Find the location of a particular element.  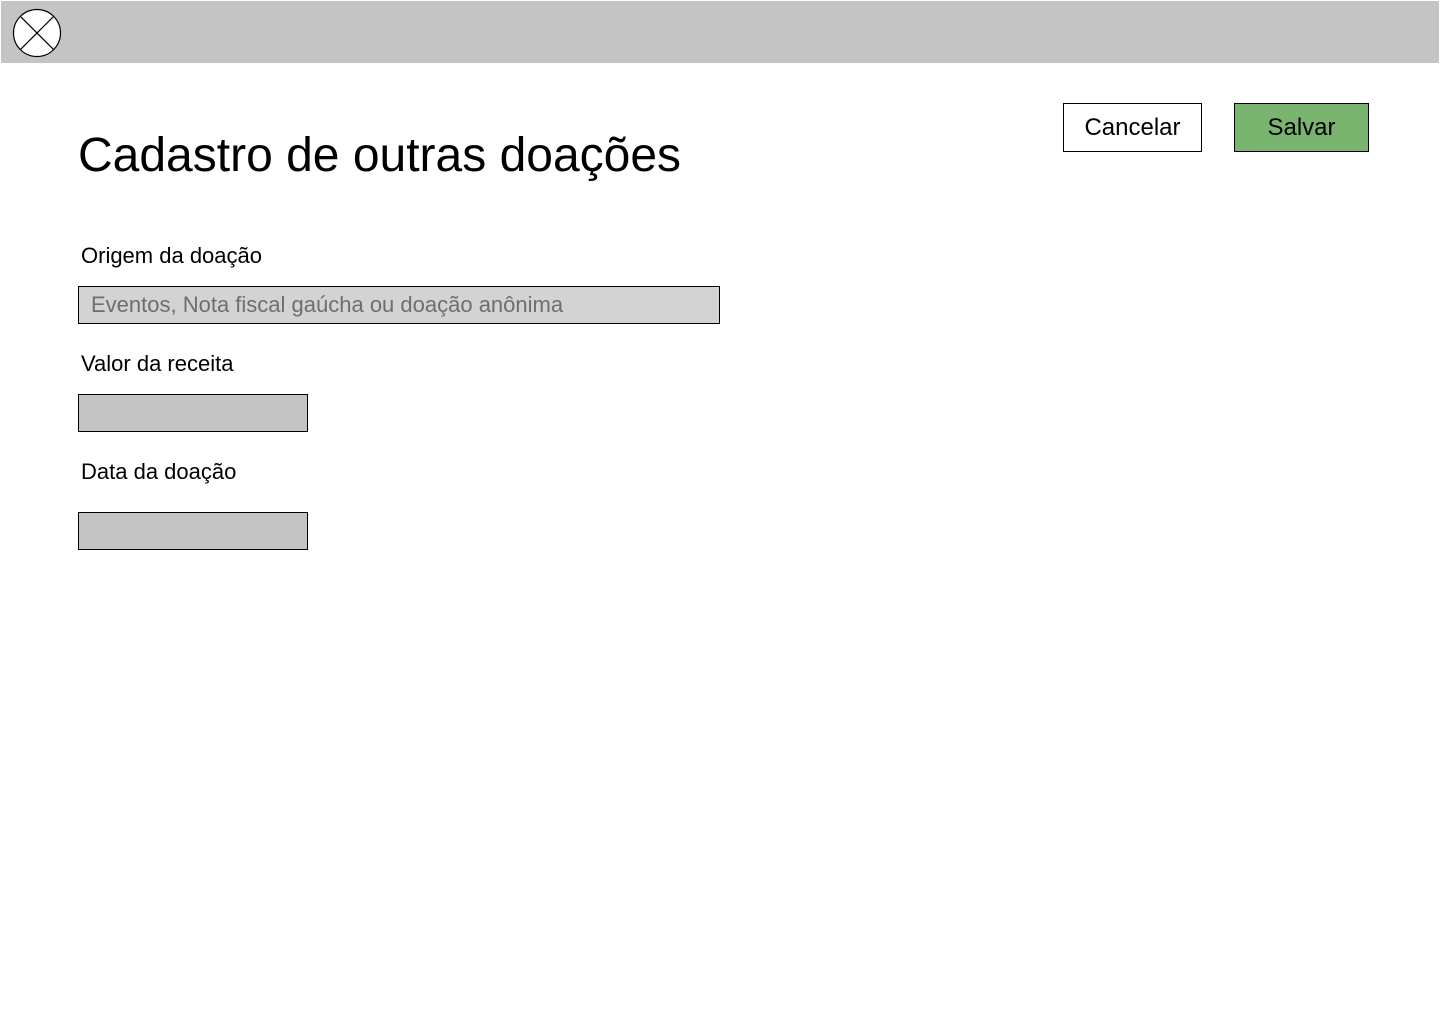

page-title: Cadastro de outras doações is located at coordinates (380, 155).